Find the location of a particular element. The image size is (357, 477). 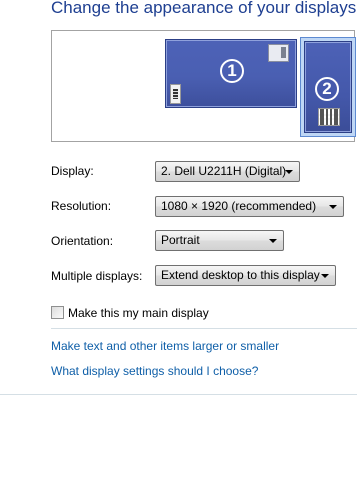

monitor-number-badge: 1 is located at coordinates (232, 71).